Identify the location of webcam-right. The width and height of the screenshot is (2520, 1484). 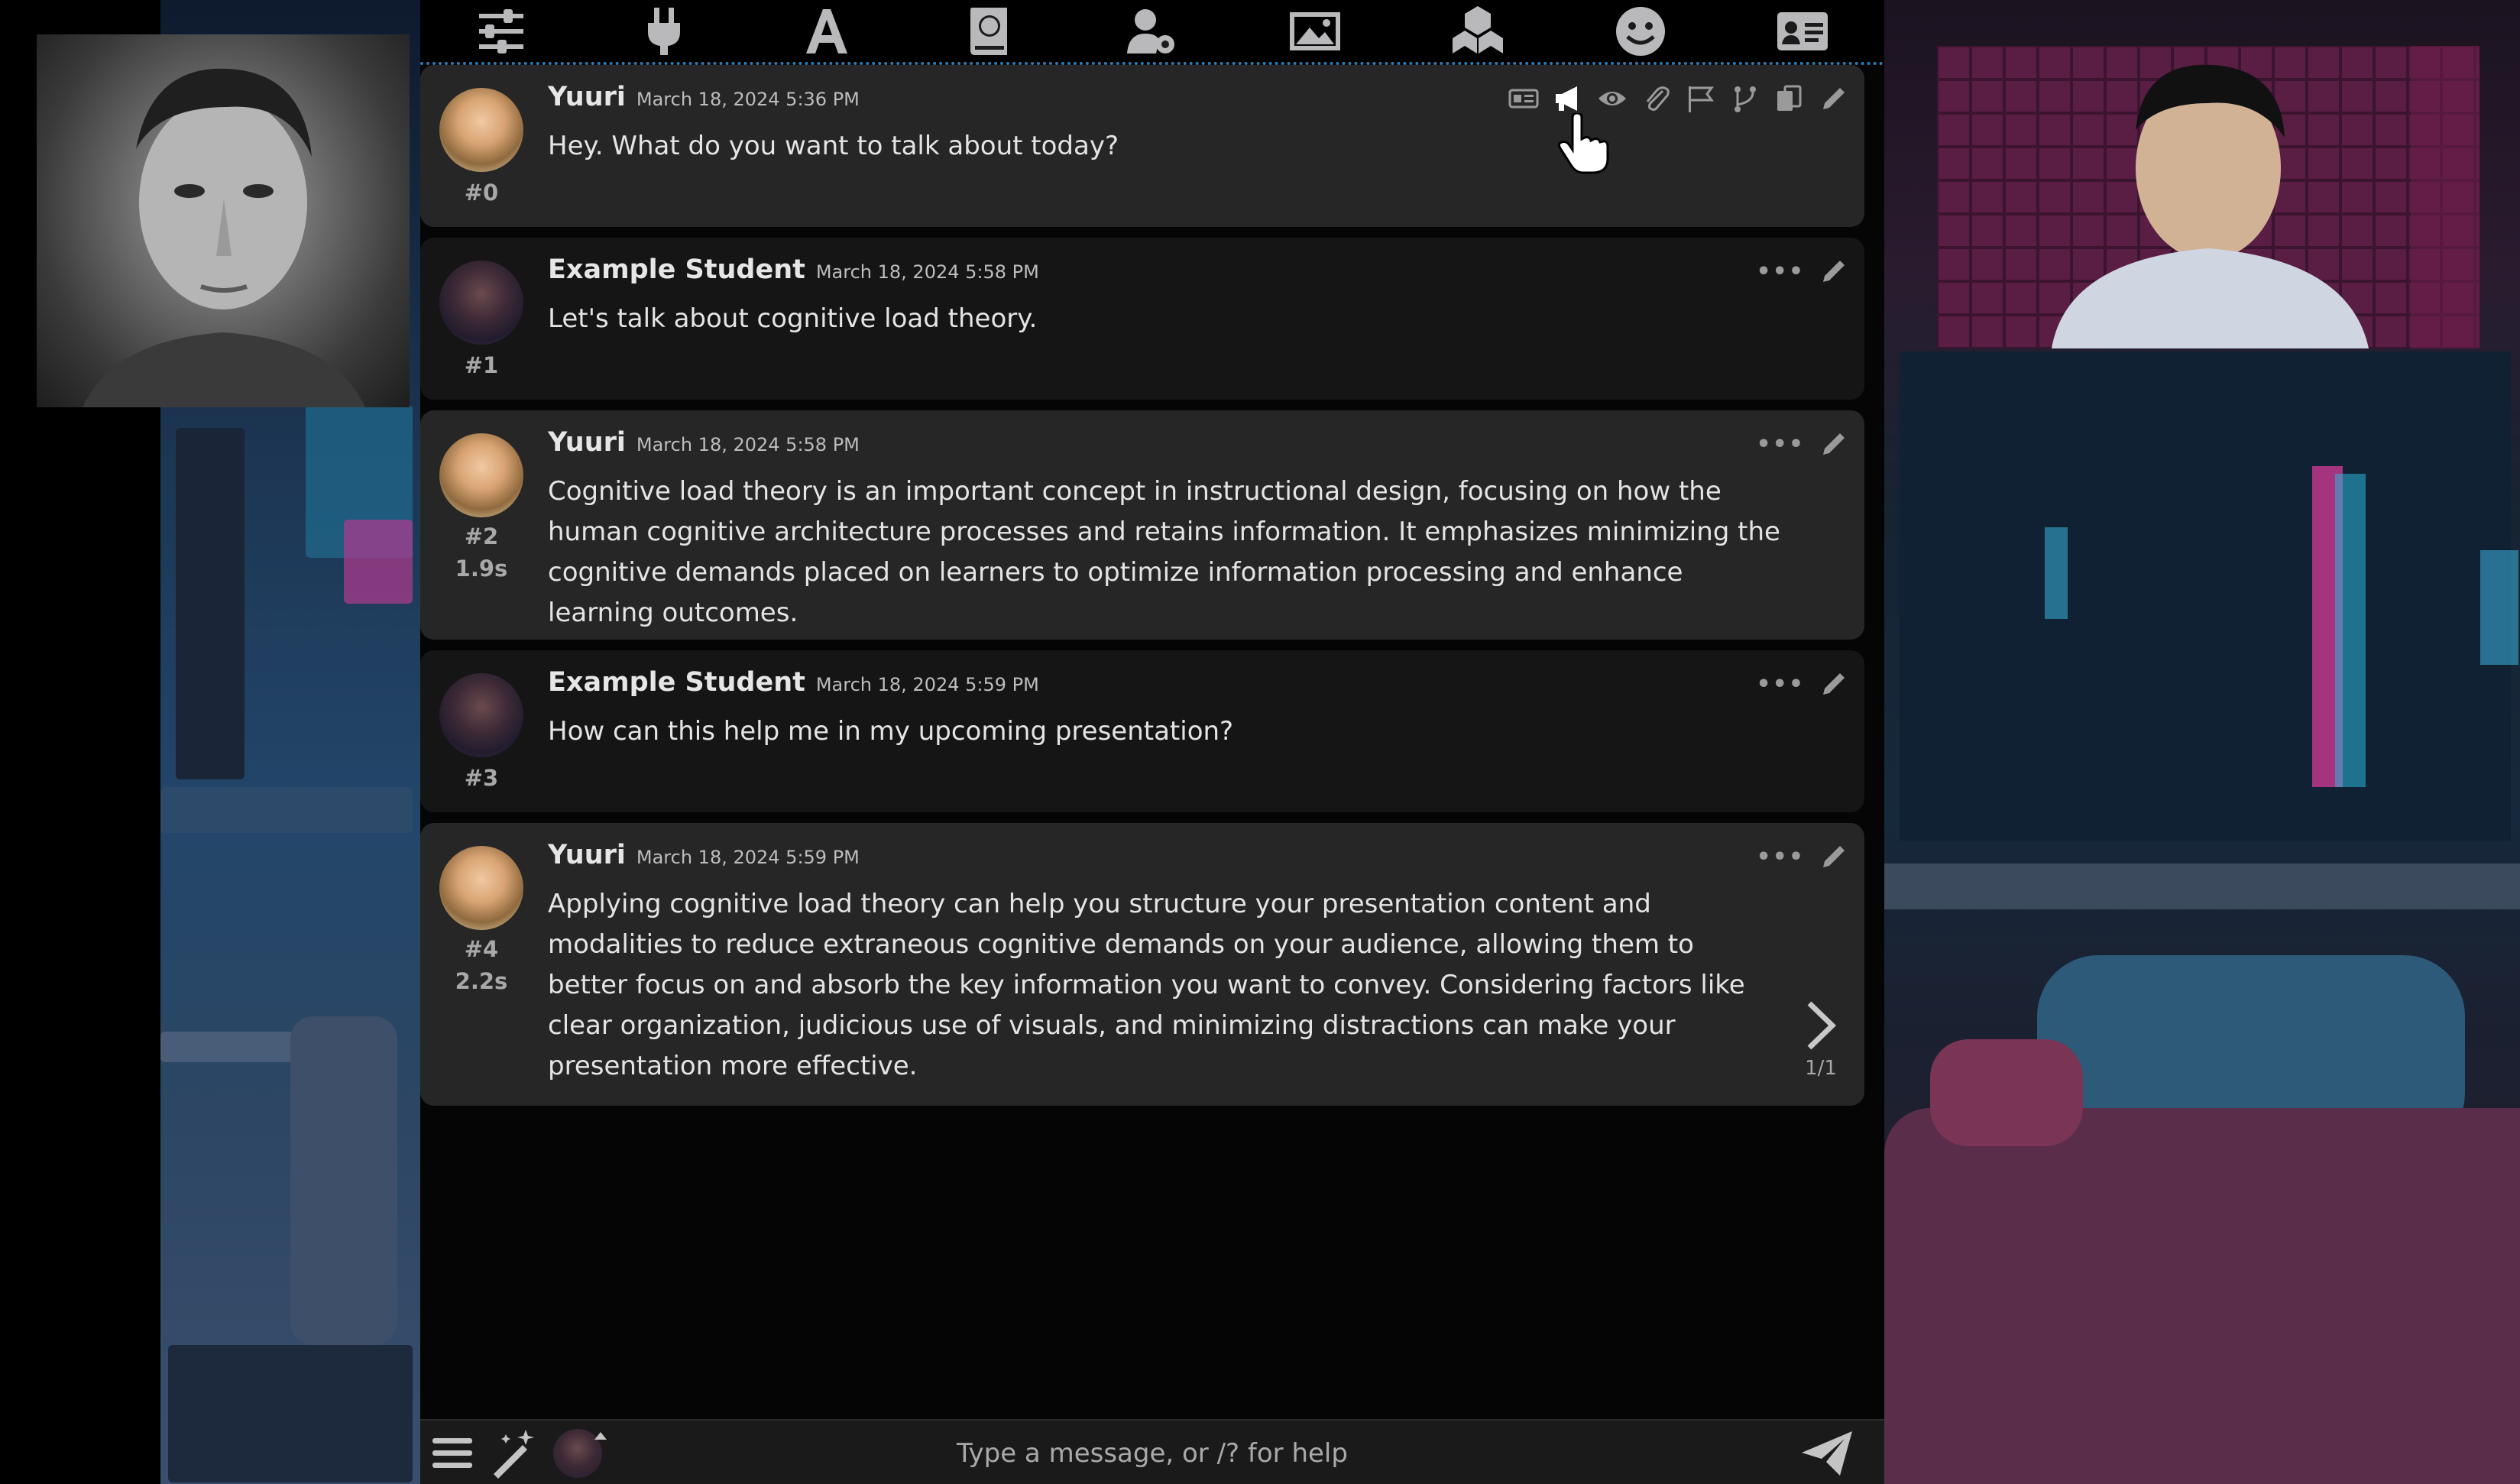
(2208, 197).